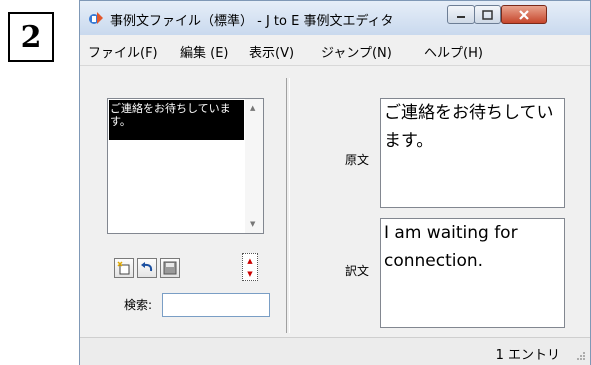  I want to click on minimize-icon, so click(461, 16).